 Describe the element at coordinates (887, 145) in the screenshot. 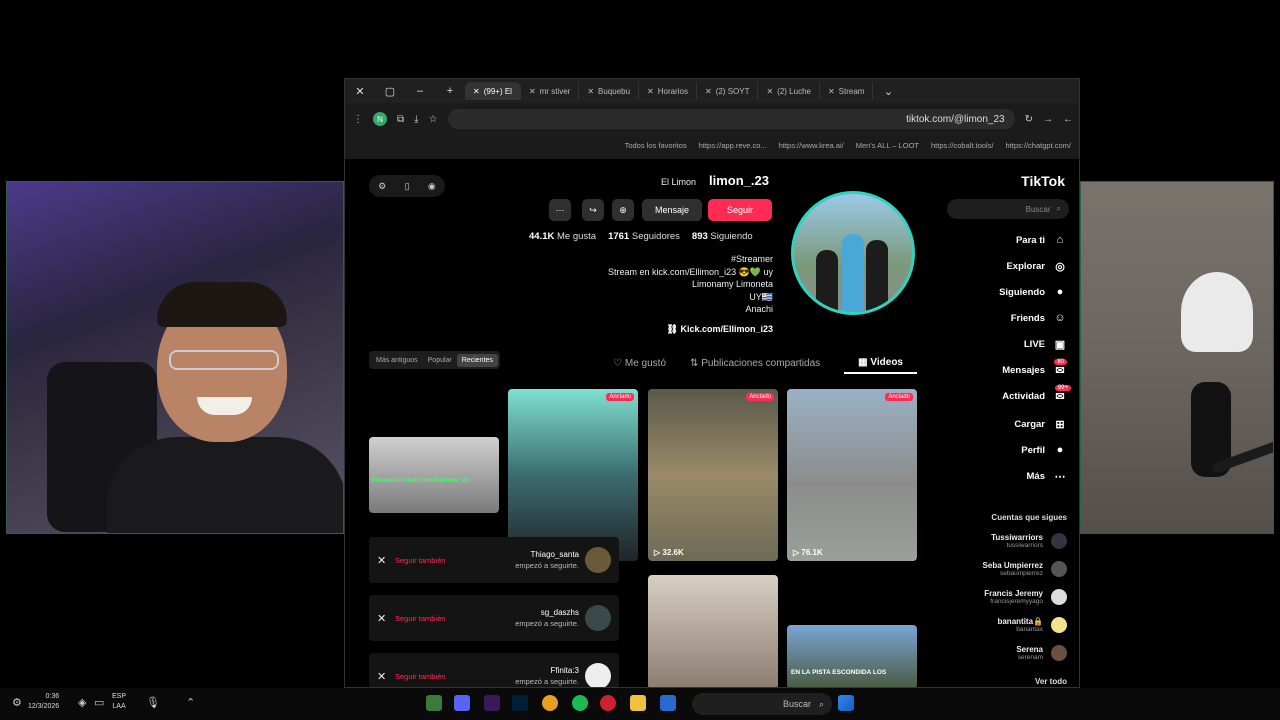

I see `bookmark: Men's ALL – LOOT` at that location.